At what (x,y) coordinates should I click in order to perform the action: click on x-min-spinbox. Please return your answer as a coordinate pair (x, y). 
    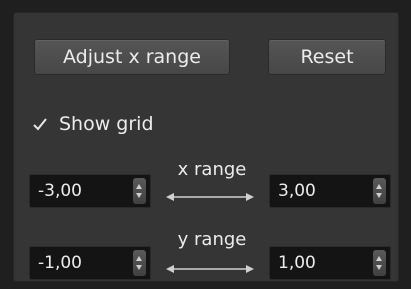
    Looking at the image, I should click on (90, 191).